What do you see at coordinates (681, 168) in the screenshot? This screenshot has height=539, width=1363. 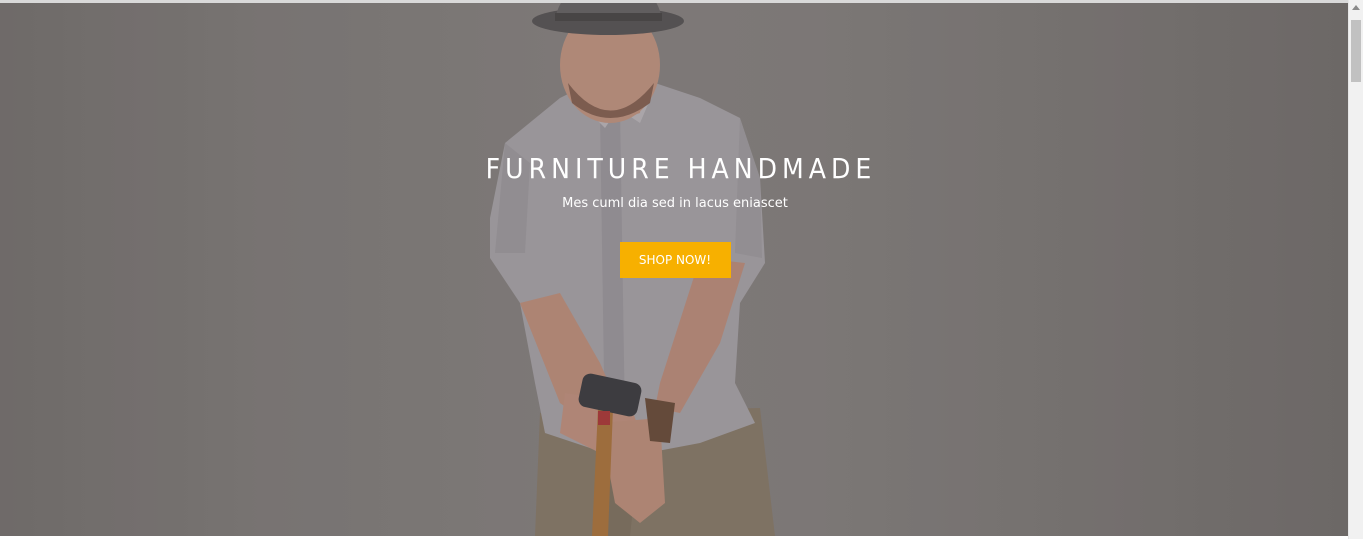 I see `hero-title: FURNITURE HANDMADE` at bounding box center [681, 168].